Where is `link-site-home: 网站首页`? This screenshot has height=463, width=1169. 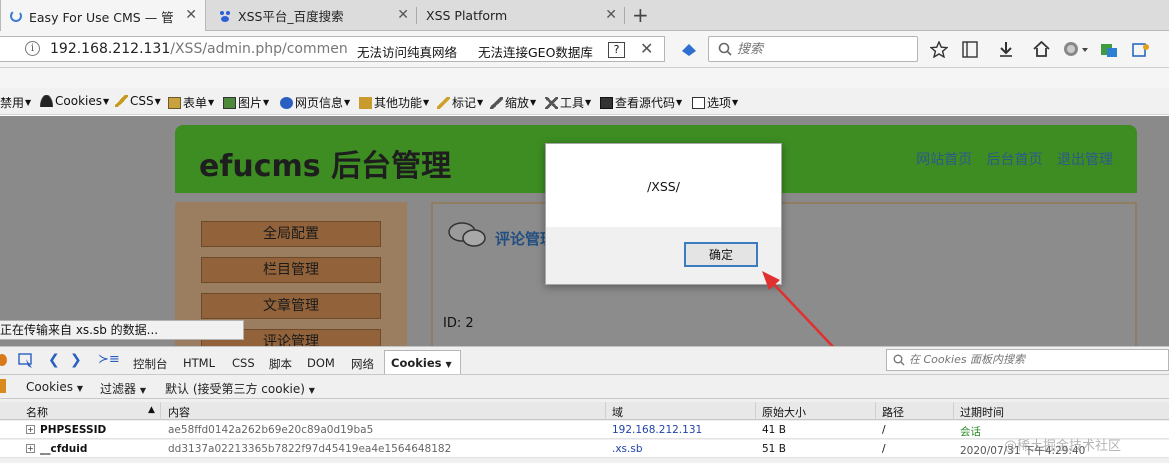 link-site-home: 网站首页 is located at coordinates (944, 160).